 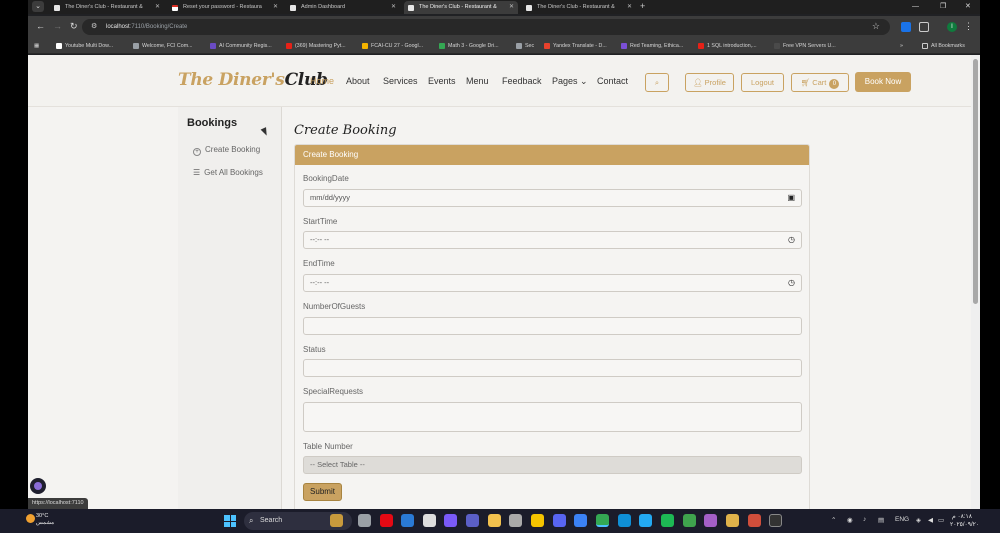 I want to click on tab-4-active: The Diner's Club - Restaurant & ✕, so click(x=461, y=7).